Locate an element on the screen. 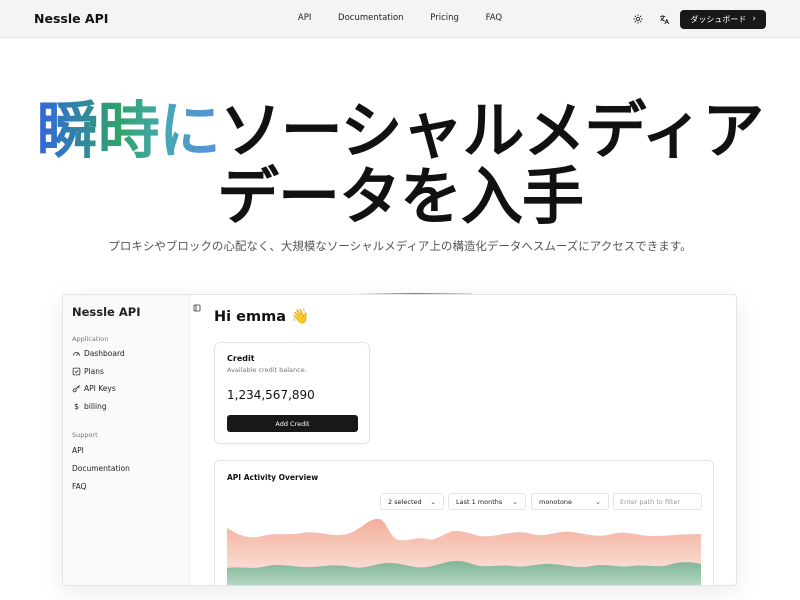 Image resolution: width=800 pixels, height=600 pixels. add-credit-button: Add Credit is located at coordinates (292, 423).